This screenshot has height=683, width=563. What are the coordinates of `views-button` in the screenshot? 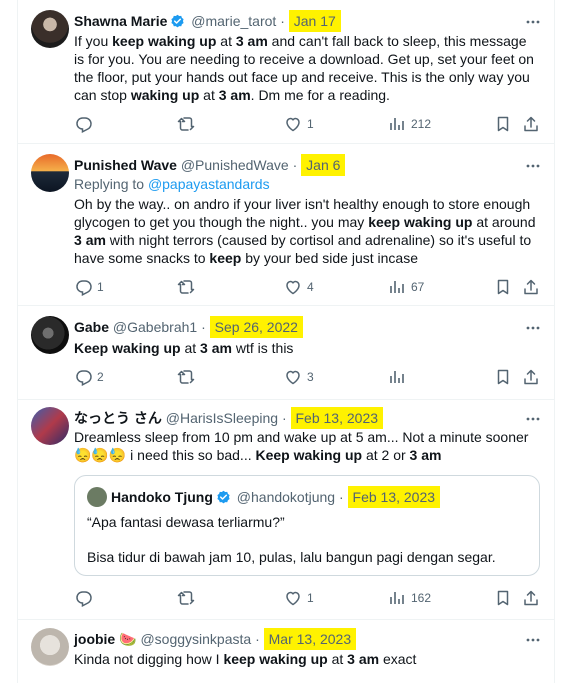 It's located at (399, 377).